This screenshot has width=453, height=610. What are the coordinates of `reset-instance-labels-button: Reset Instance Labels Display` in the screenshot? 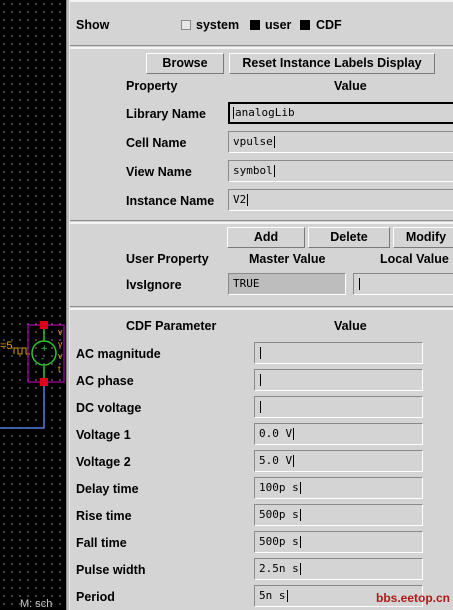 It's located at (332, 63).